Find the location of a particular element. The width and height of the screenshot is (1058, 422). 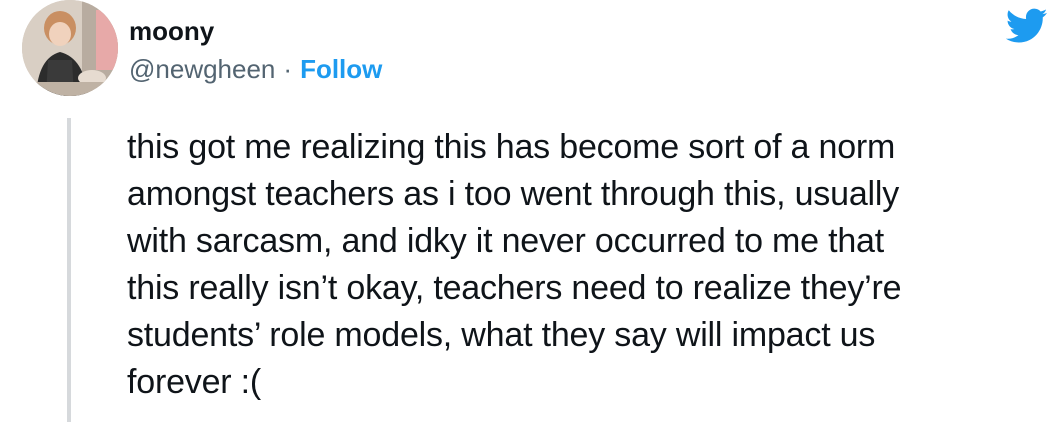

follow-button: Follow is located at coordinates (341, 69).